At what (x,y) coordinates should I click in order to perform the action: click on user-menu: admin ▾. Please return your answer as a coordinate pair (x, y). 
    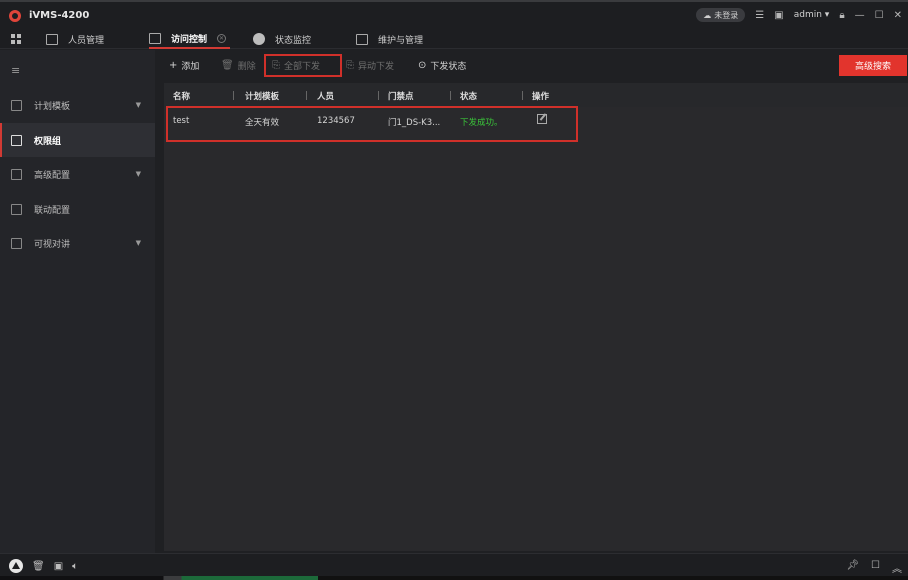
    Looking at the image, I should click on (812, 15).